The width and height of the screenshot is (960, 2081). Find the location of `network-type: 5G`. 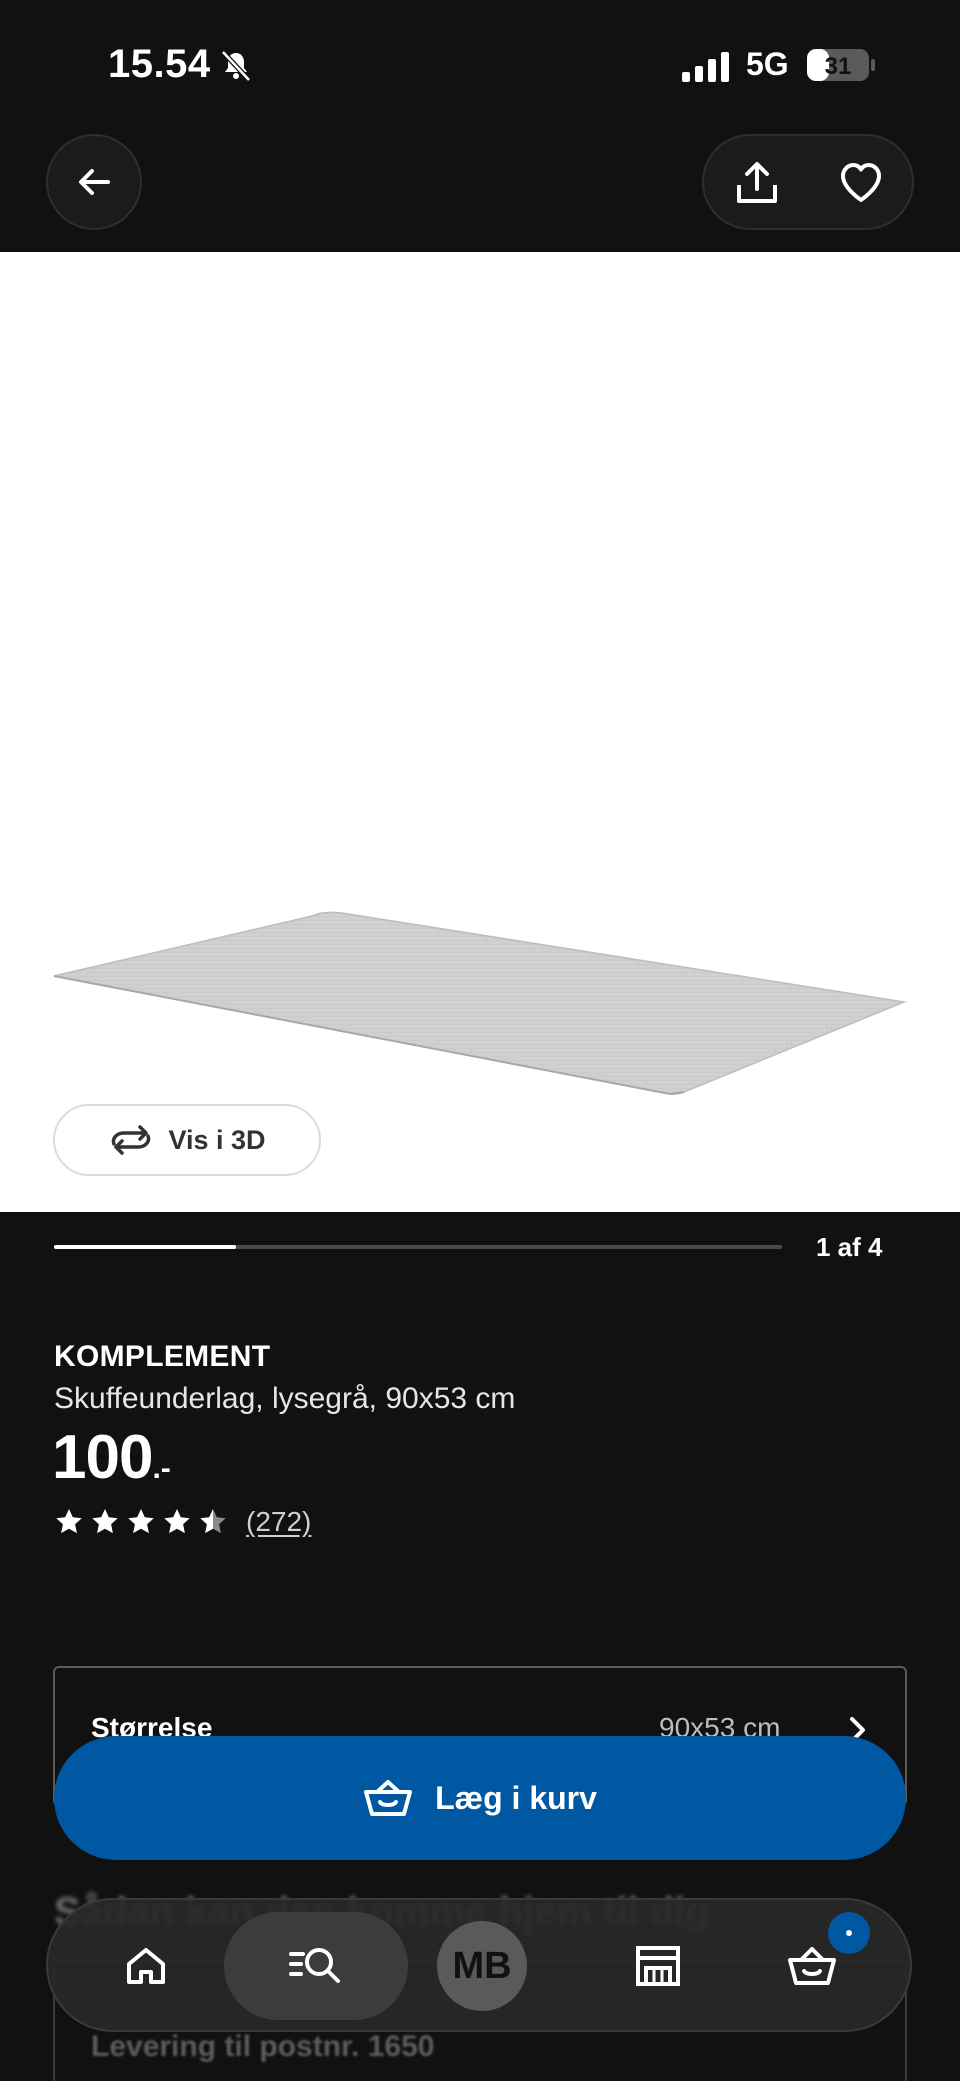

network-type: 5G is located at coordinates (767, 64).